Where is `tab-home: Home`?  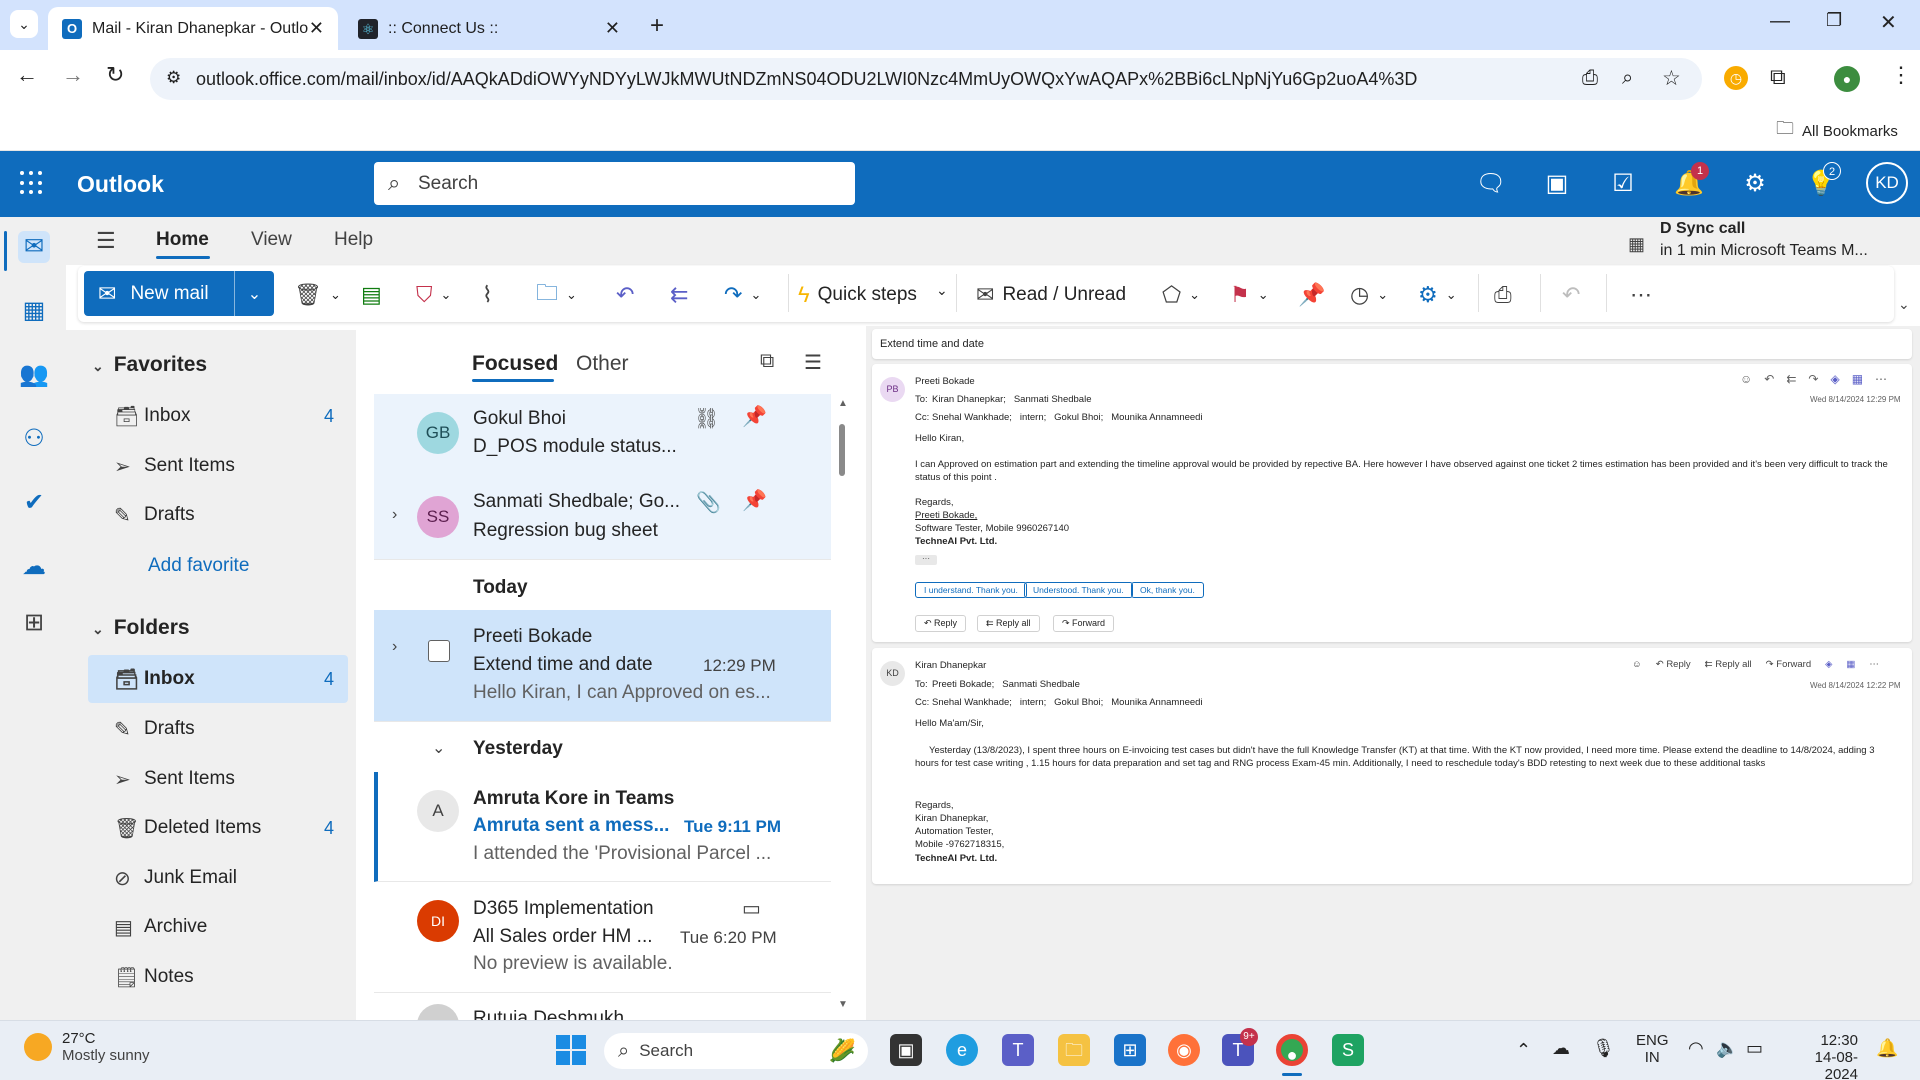 tab-home: Home is located at coordinates (182, 240).